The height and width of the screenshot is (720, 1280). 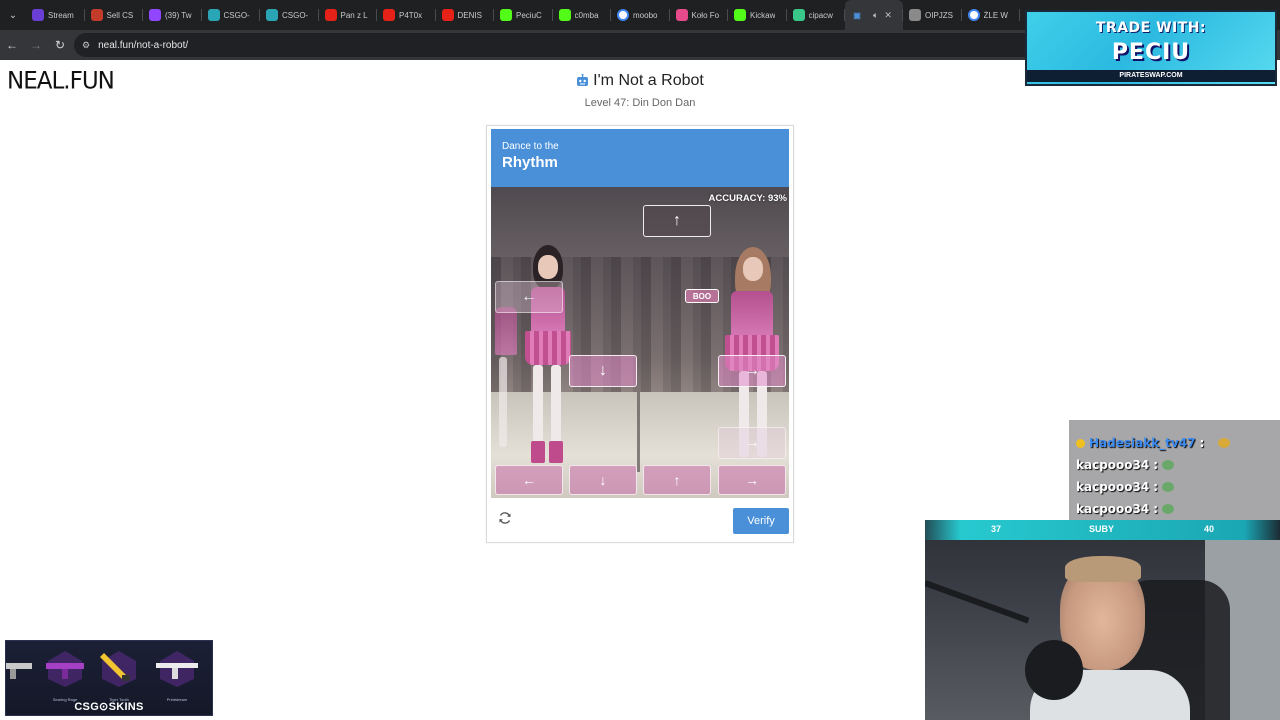 What do you see at coordinates (820, 15) in the screenshot?
I see `tab-label: cipacw` at bounding box center [820, 15].